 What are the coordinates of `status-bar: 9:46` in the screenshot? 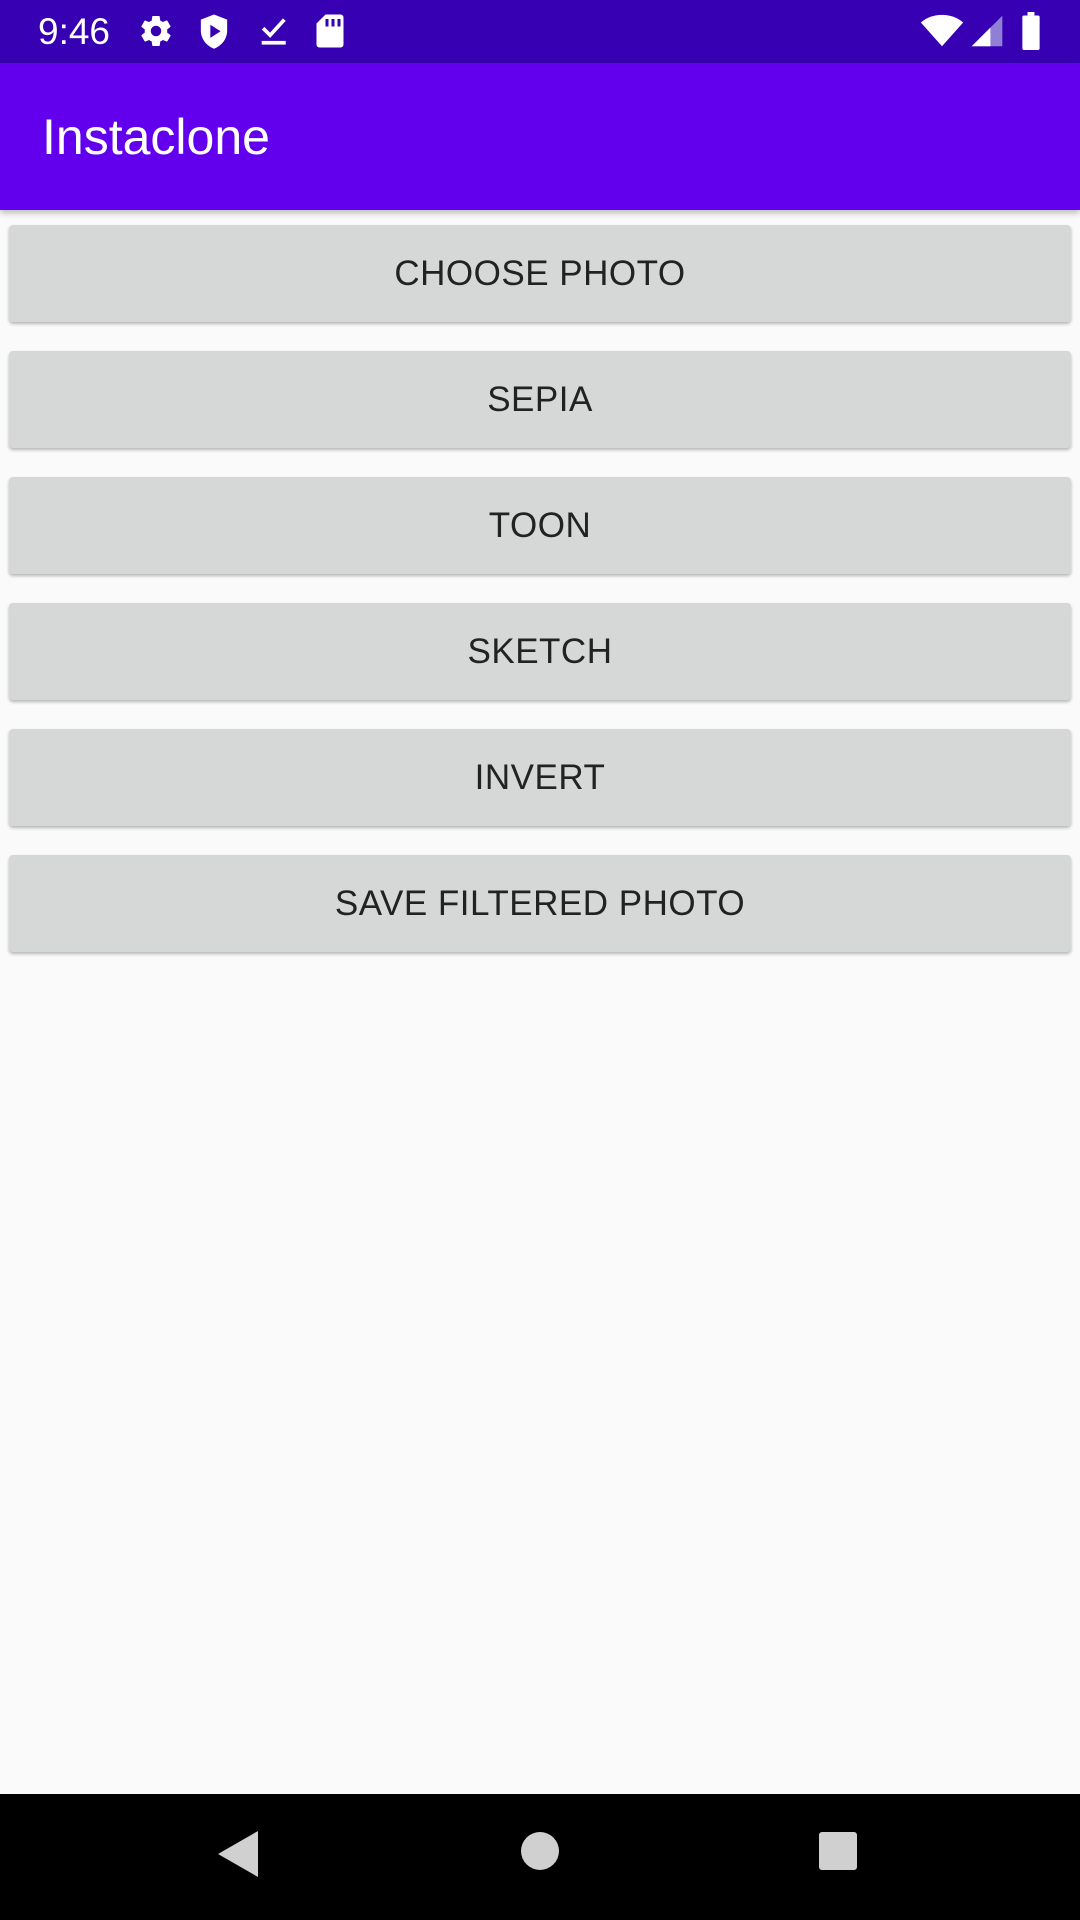 It's located at (540, 31).